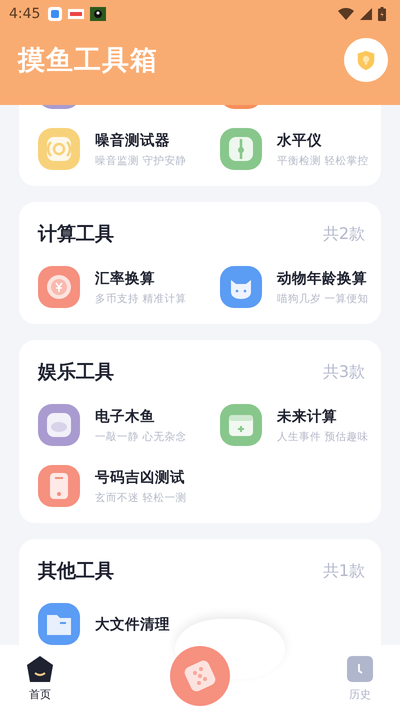 This screenshot has width=400, height=711. I want to click on tool-title: 号码吉凶测试, so click(140, 477).